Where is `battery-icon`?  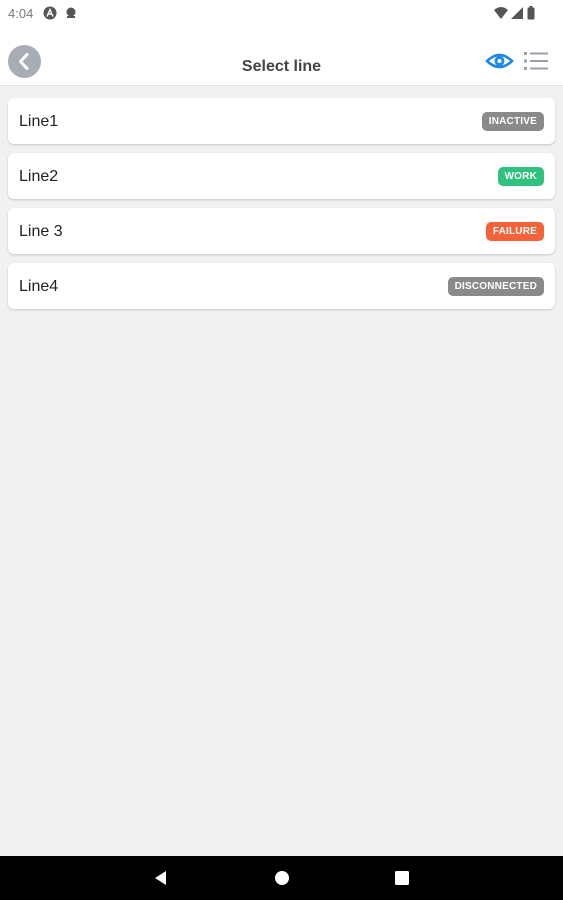 battery-icon is located at coordinates (531, 13).